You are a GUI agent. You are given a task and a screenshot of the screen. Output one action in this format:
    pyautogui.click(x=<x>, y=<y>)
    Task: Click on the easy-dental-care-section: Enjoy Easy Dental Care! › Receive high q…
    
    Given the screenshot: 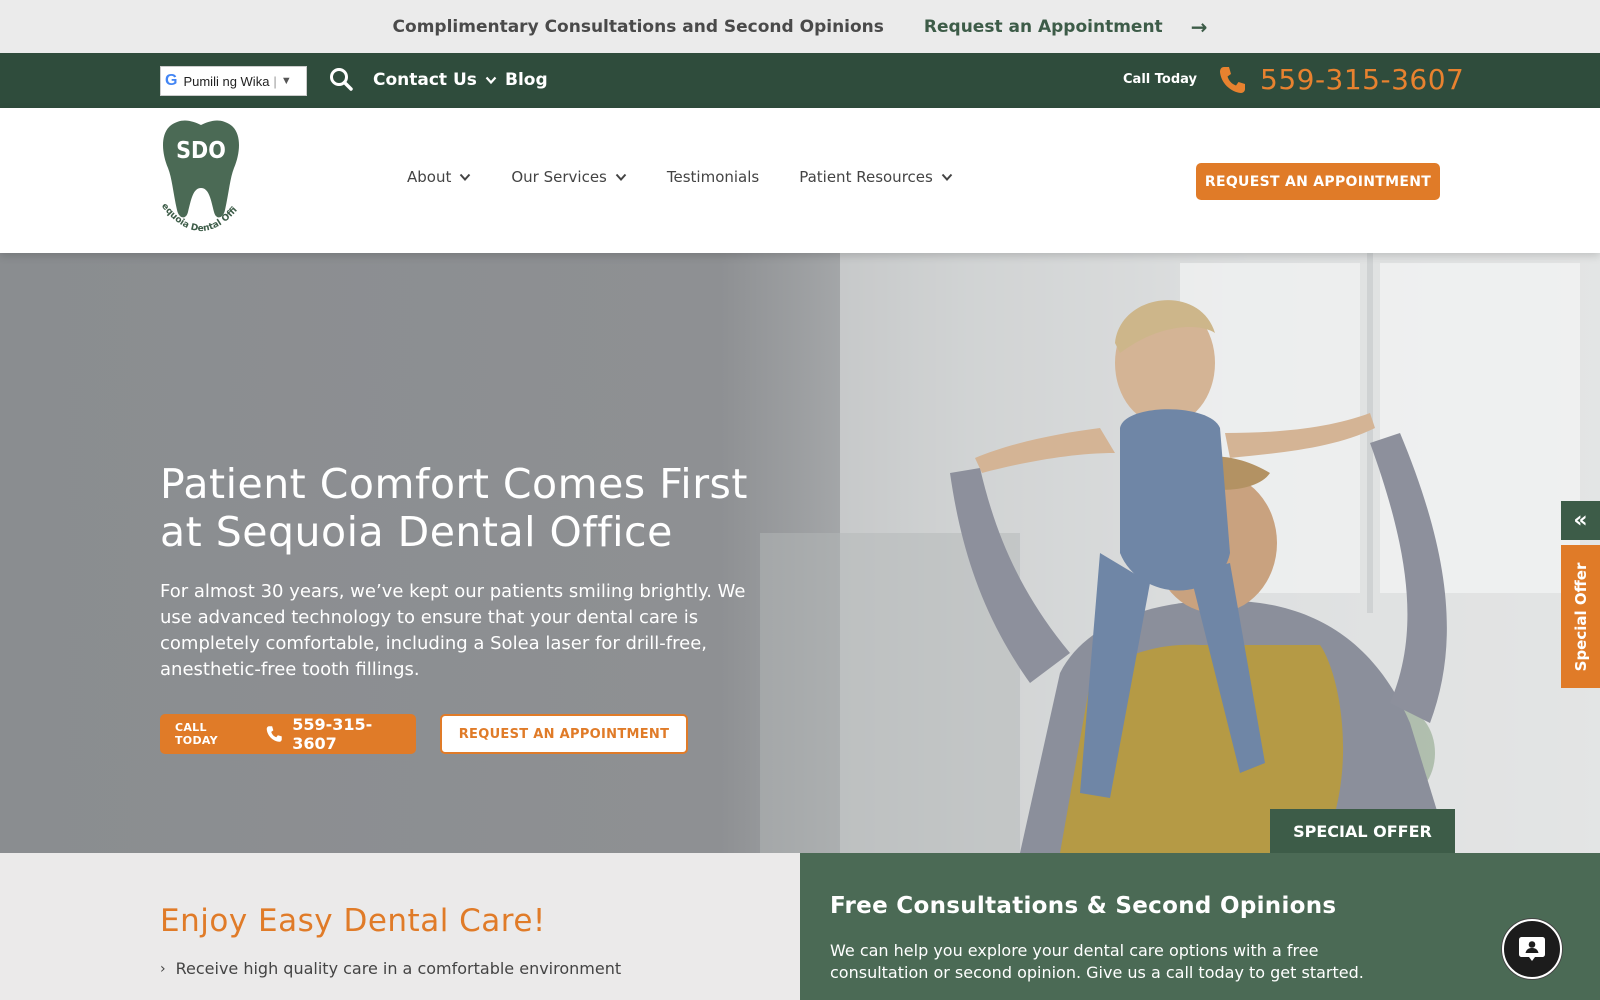 What is the action you would take?
    pyautogui.click(x=400, y=926)
    